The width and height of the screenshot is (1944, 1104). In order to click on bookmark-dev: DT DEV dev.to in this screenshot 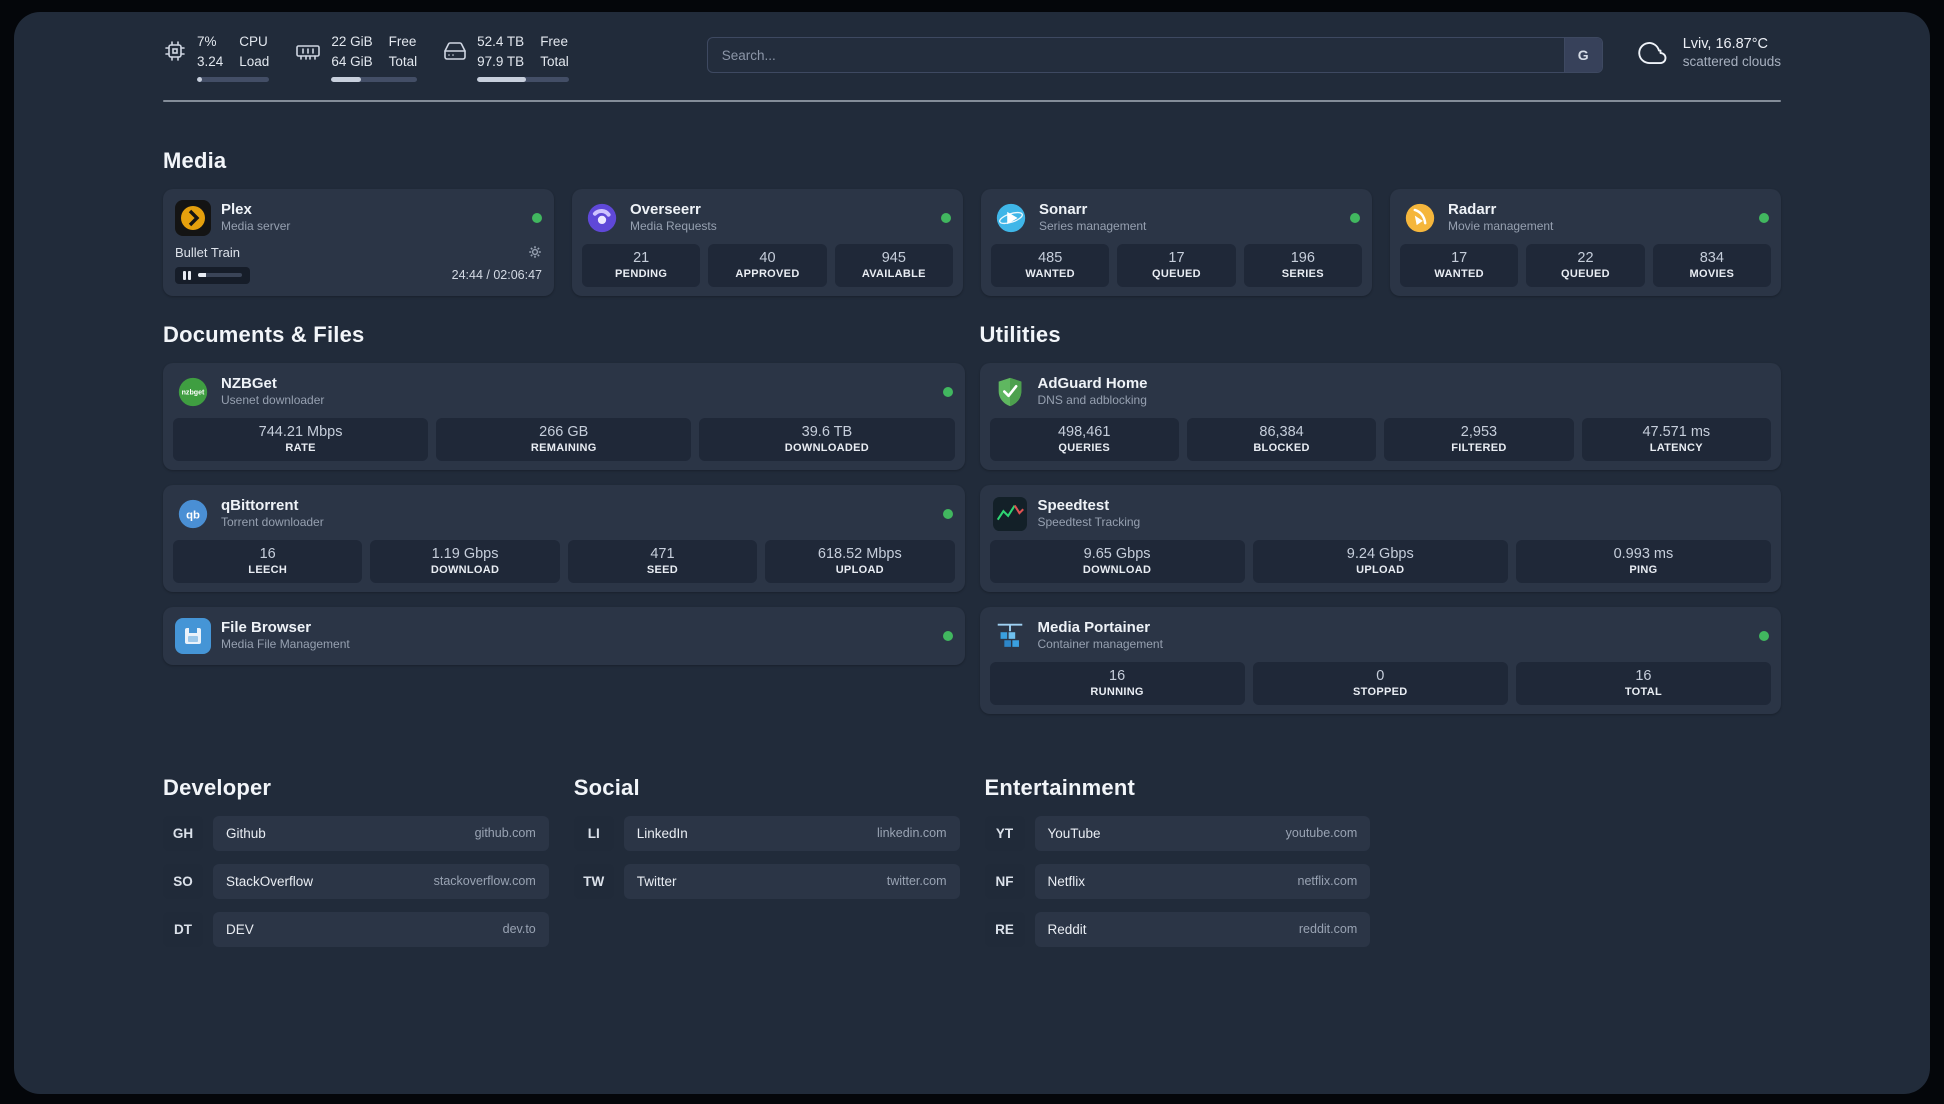, I will do `click(356, 929)`.